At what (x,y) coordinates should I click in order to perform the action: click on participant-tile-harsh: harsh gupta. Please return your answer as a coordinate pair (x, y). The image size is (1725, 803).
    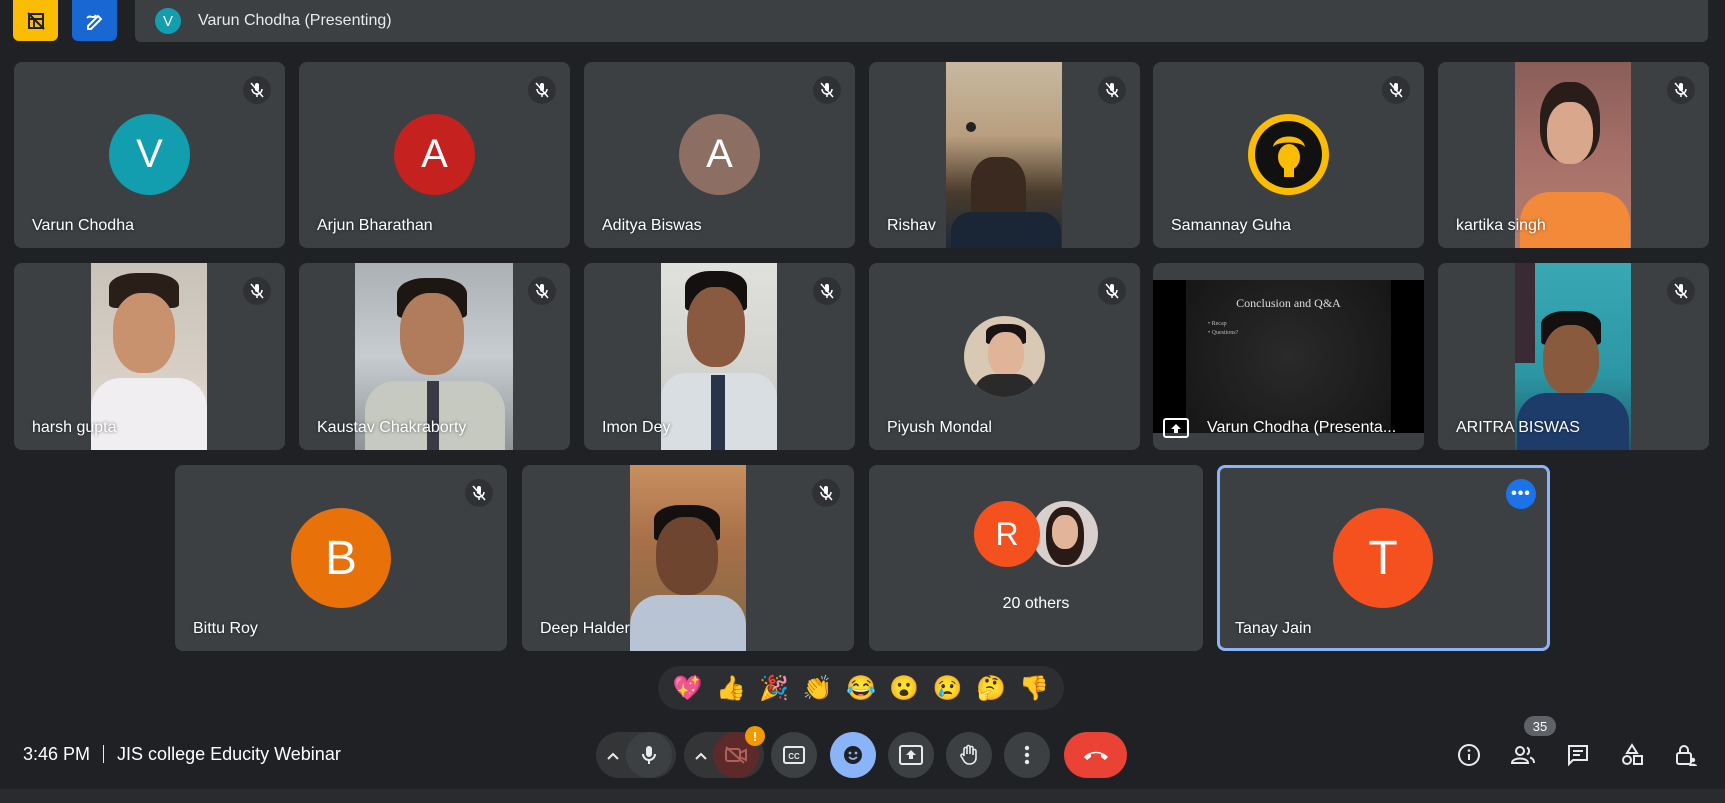
    Looking at the image, I should click on (149, 356).